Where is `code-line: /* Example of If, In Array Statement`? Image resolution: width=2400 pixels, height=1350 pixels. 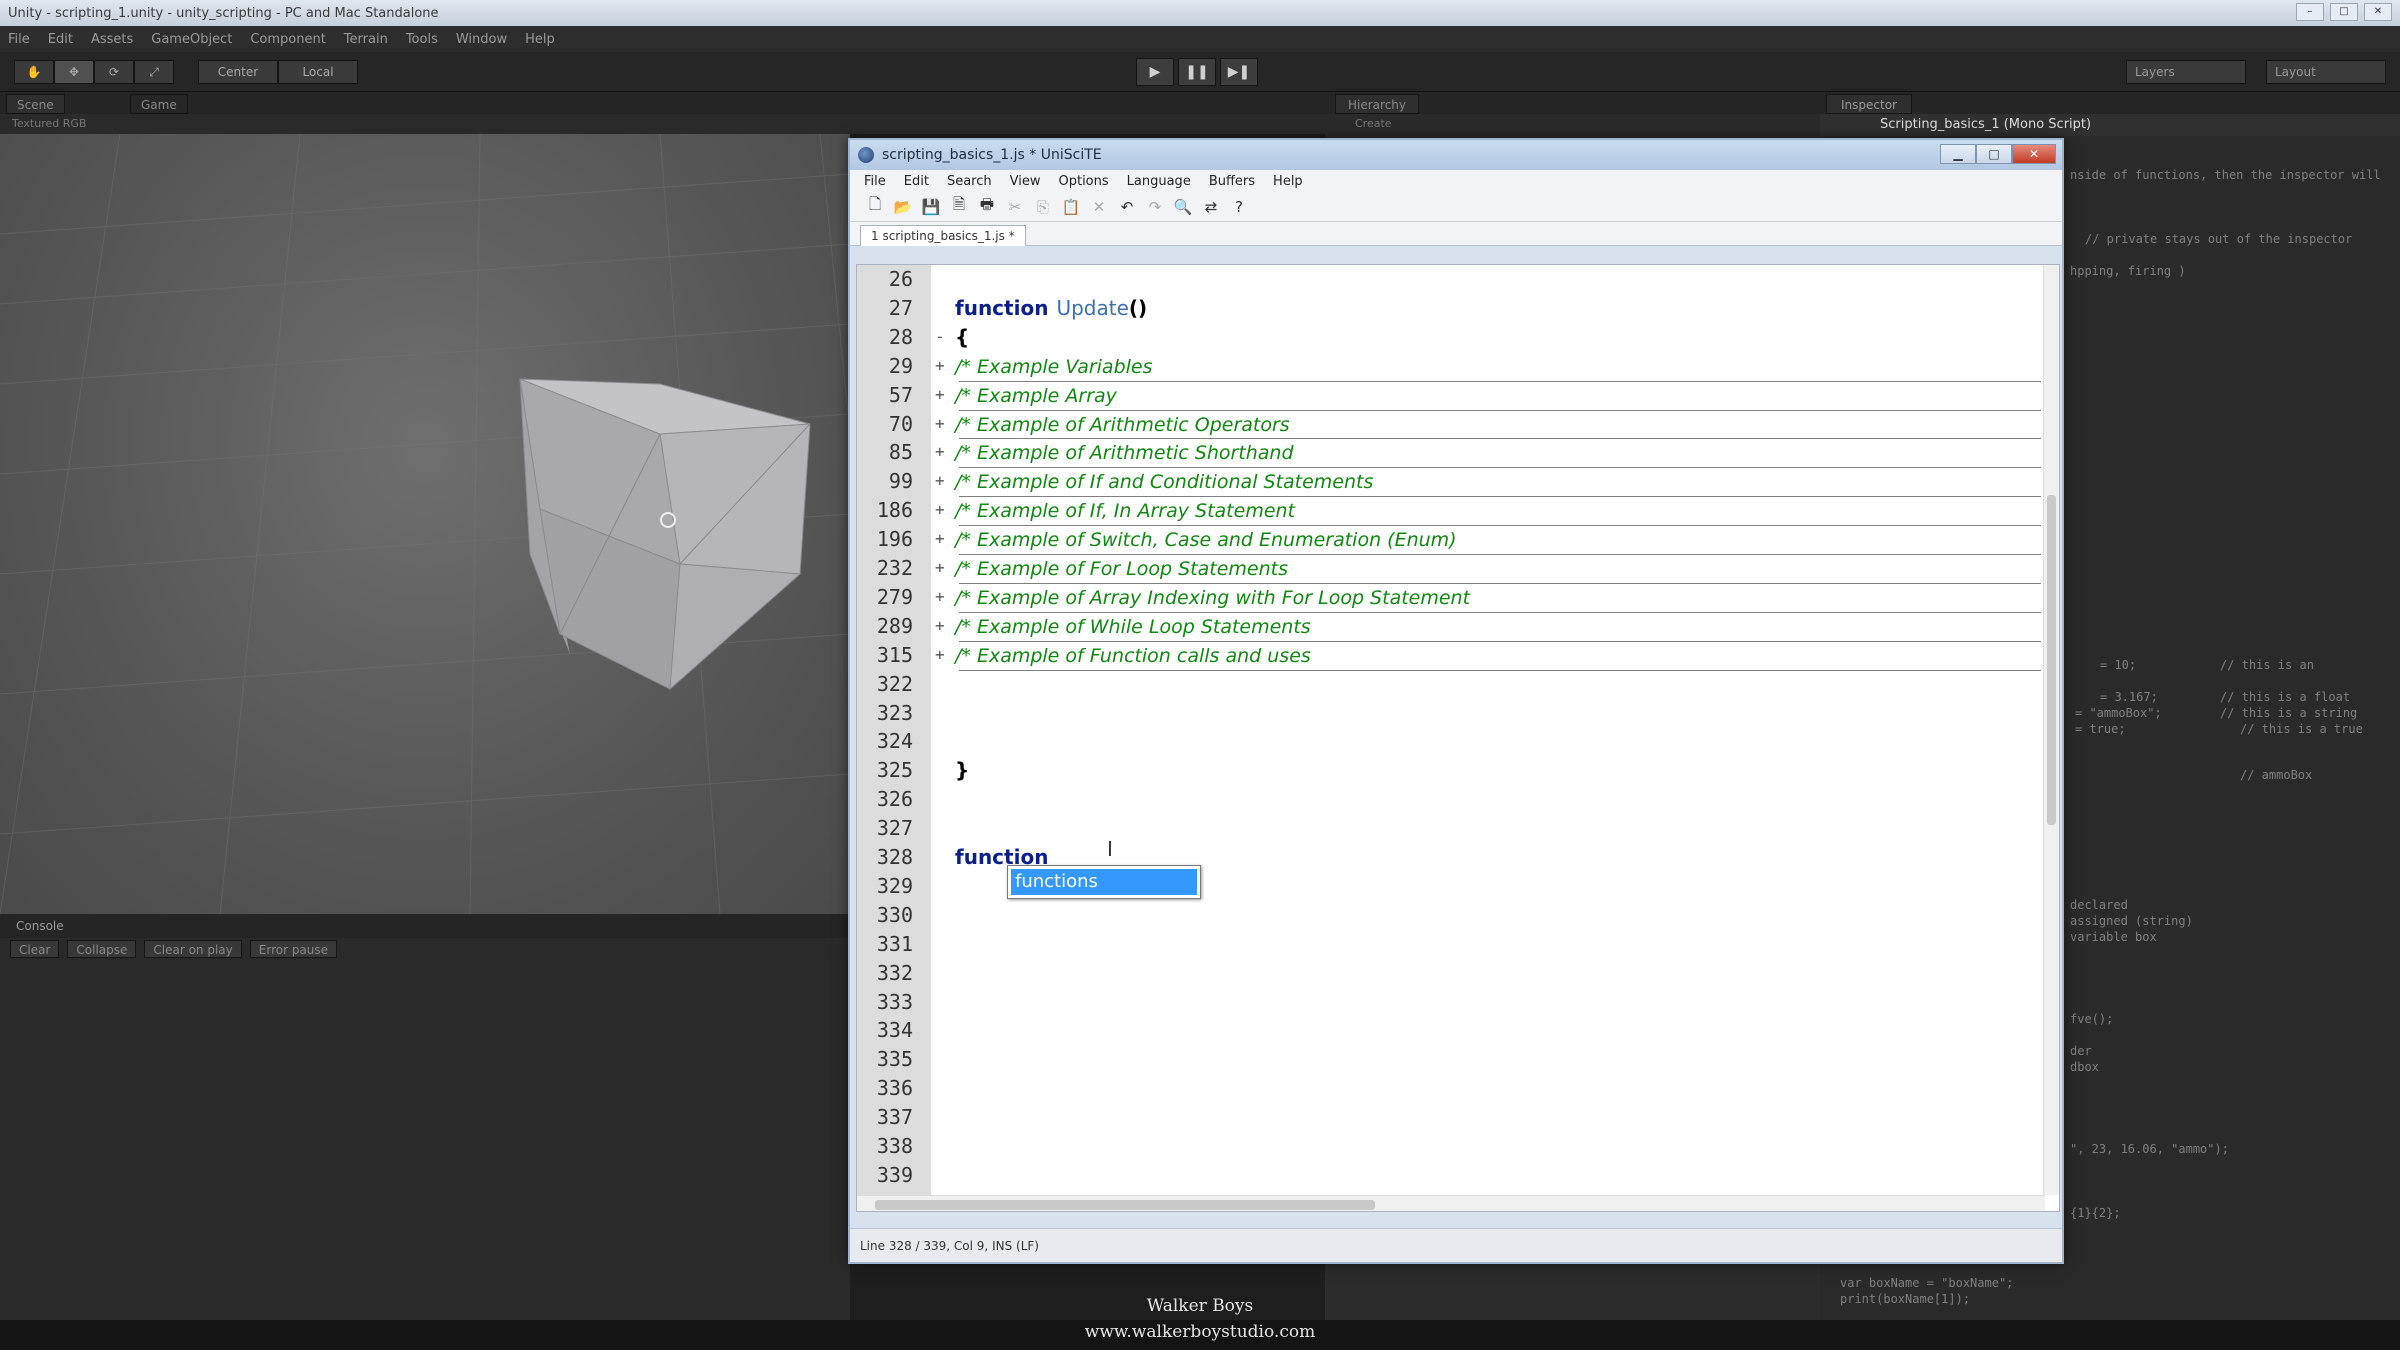
code-line: /* Example of If, In Array Statement is located at coordinates (1125, 510).